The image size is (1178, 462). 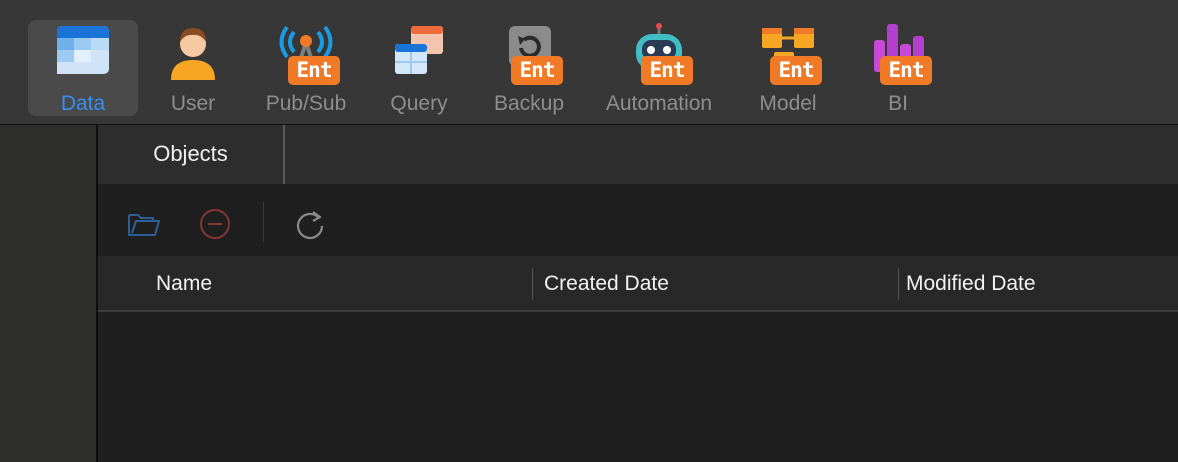 What do you see at coordinates (537, 70) in the screenshot?
I see `toolbar-backup-ent-badge: Ent` at bounding box center [537, 70].